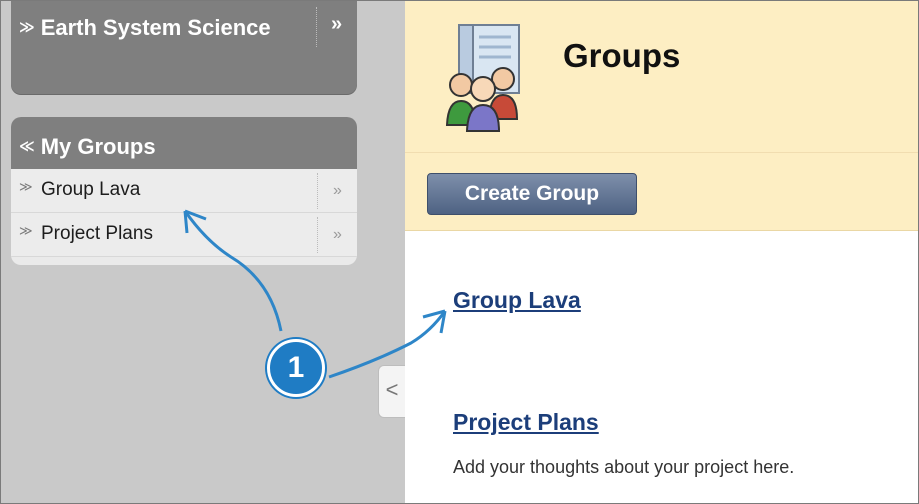 The width and height of the screenshot is (919, 504). Describe the element at coordinates (97, 234) in the screenshot. I see `sidebar-item-label: Project Plans` at that location.